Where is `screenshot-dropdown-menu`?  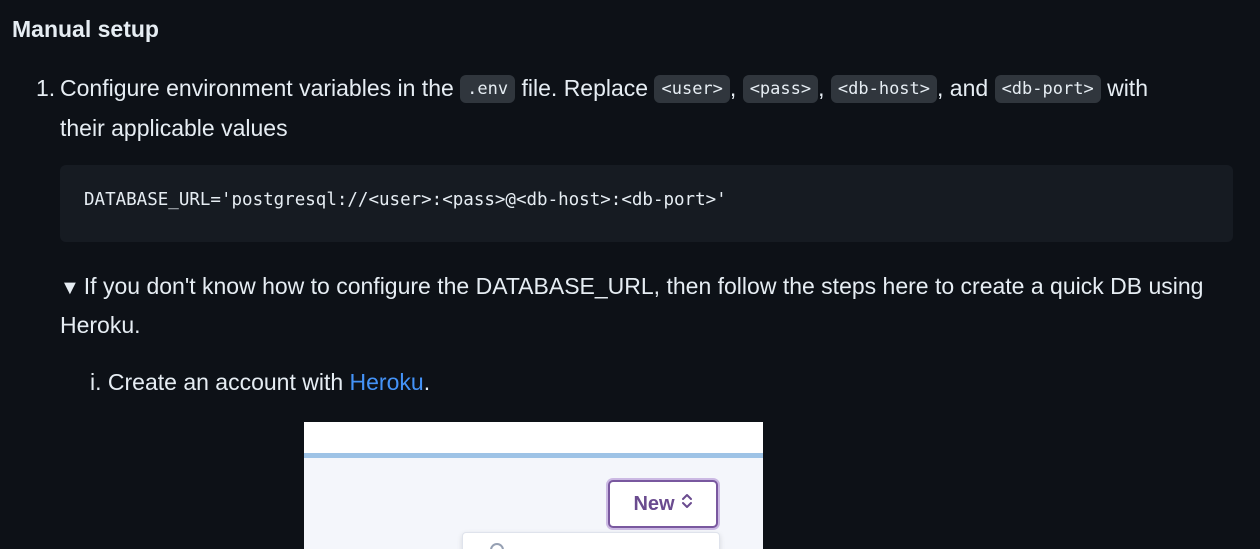
screenshot-dropdown-menu is located at coordinates (591, 540).